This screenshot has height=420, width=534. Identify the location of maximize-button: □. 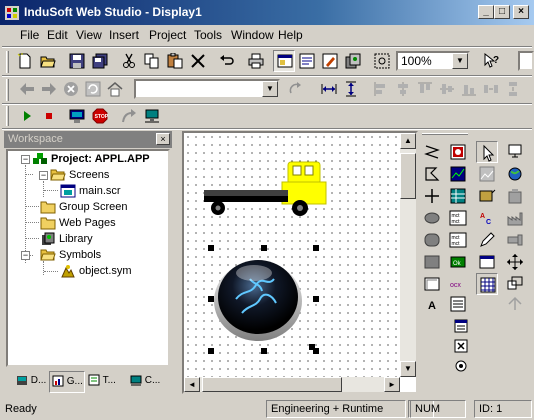
(502, 12).